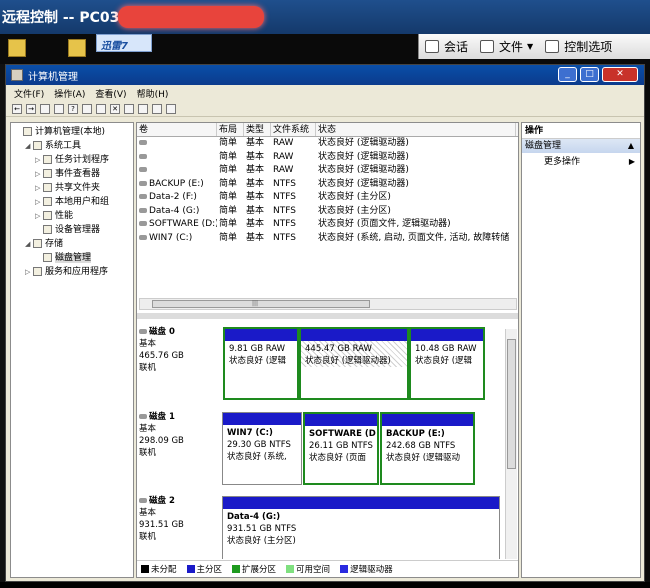  Describe the element at coordinates (124, 43) in the screenshot. I see `thunder-badge: 迅雷7` at that location.